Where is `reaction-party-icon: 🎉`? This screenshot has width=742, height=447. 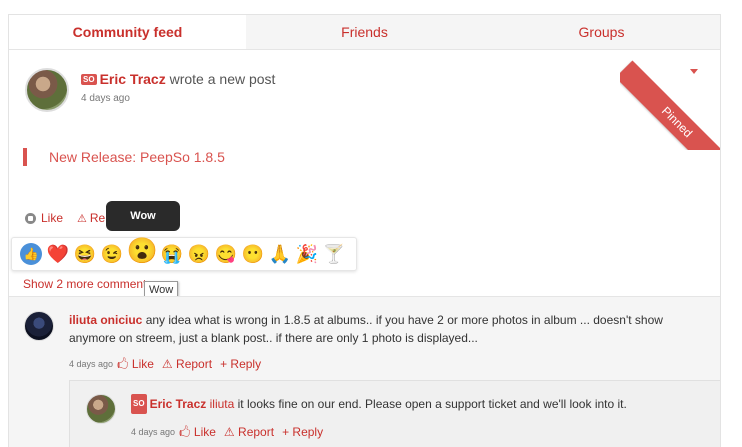
reaction-party-icon: 🎉 is located at coordinates (307, 254).